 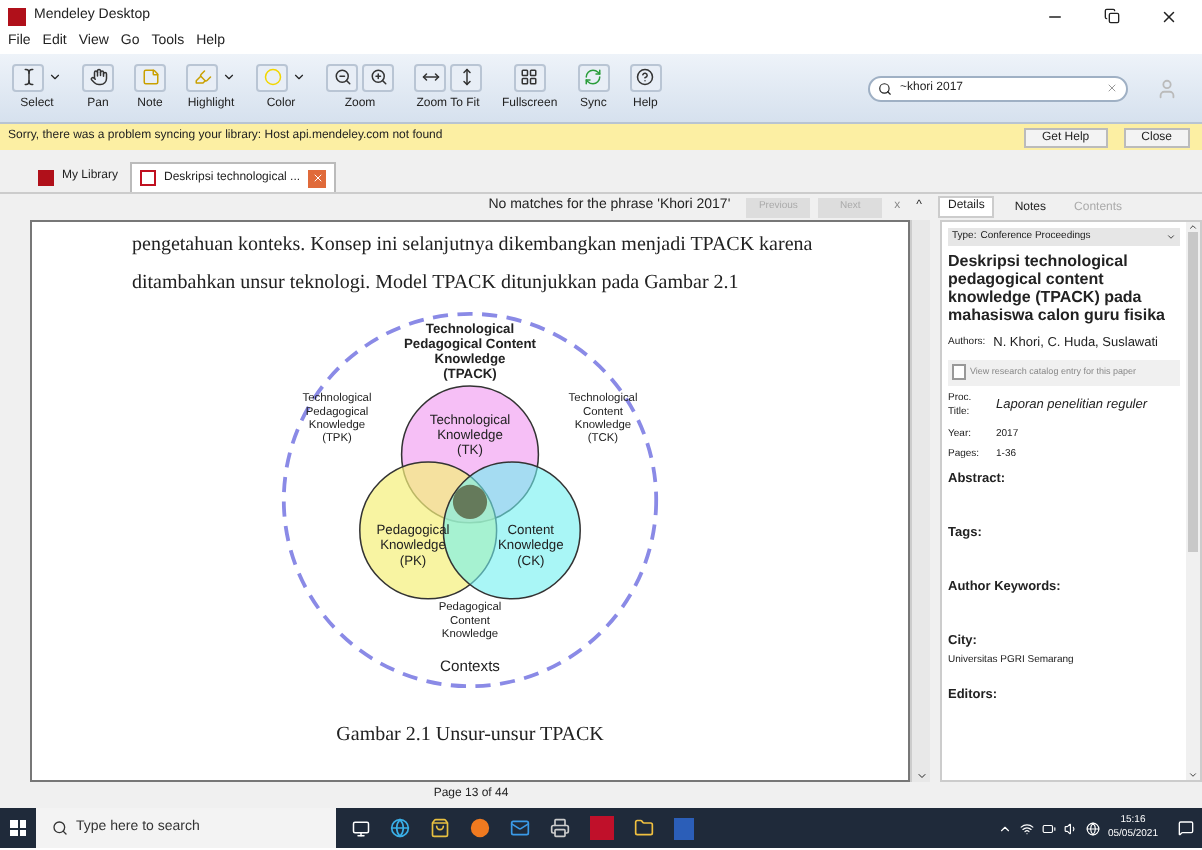 I want to click on volume-icon, so click(x=1070, y=828).